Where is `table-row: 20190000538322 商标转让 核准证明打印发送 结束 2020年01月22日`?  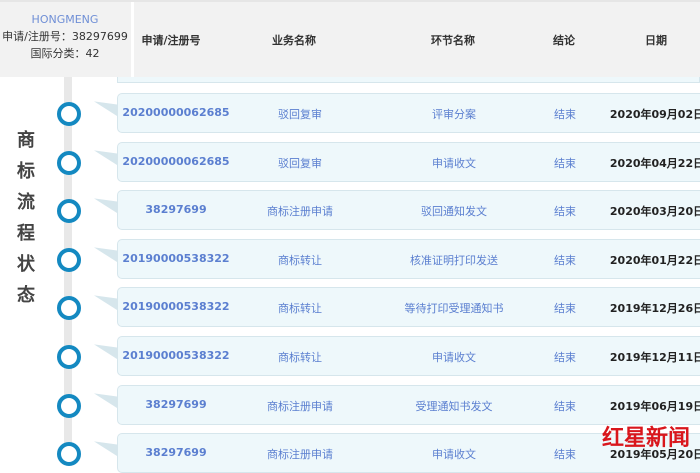
table-row: 20190000538322 商标转让 核准证明打印发送 结束 2020年01月22日 is located at coordinates (408, 258).